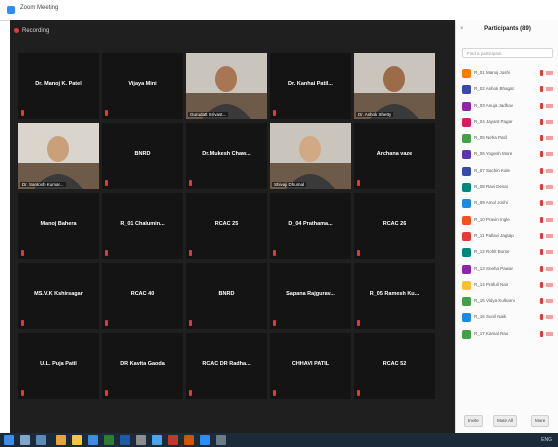 This screenshot has width=558, height=447. I want to click on participant-row-name: R_10 Pravin Ingle, so click(492, 219).